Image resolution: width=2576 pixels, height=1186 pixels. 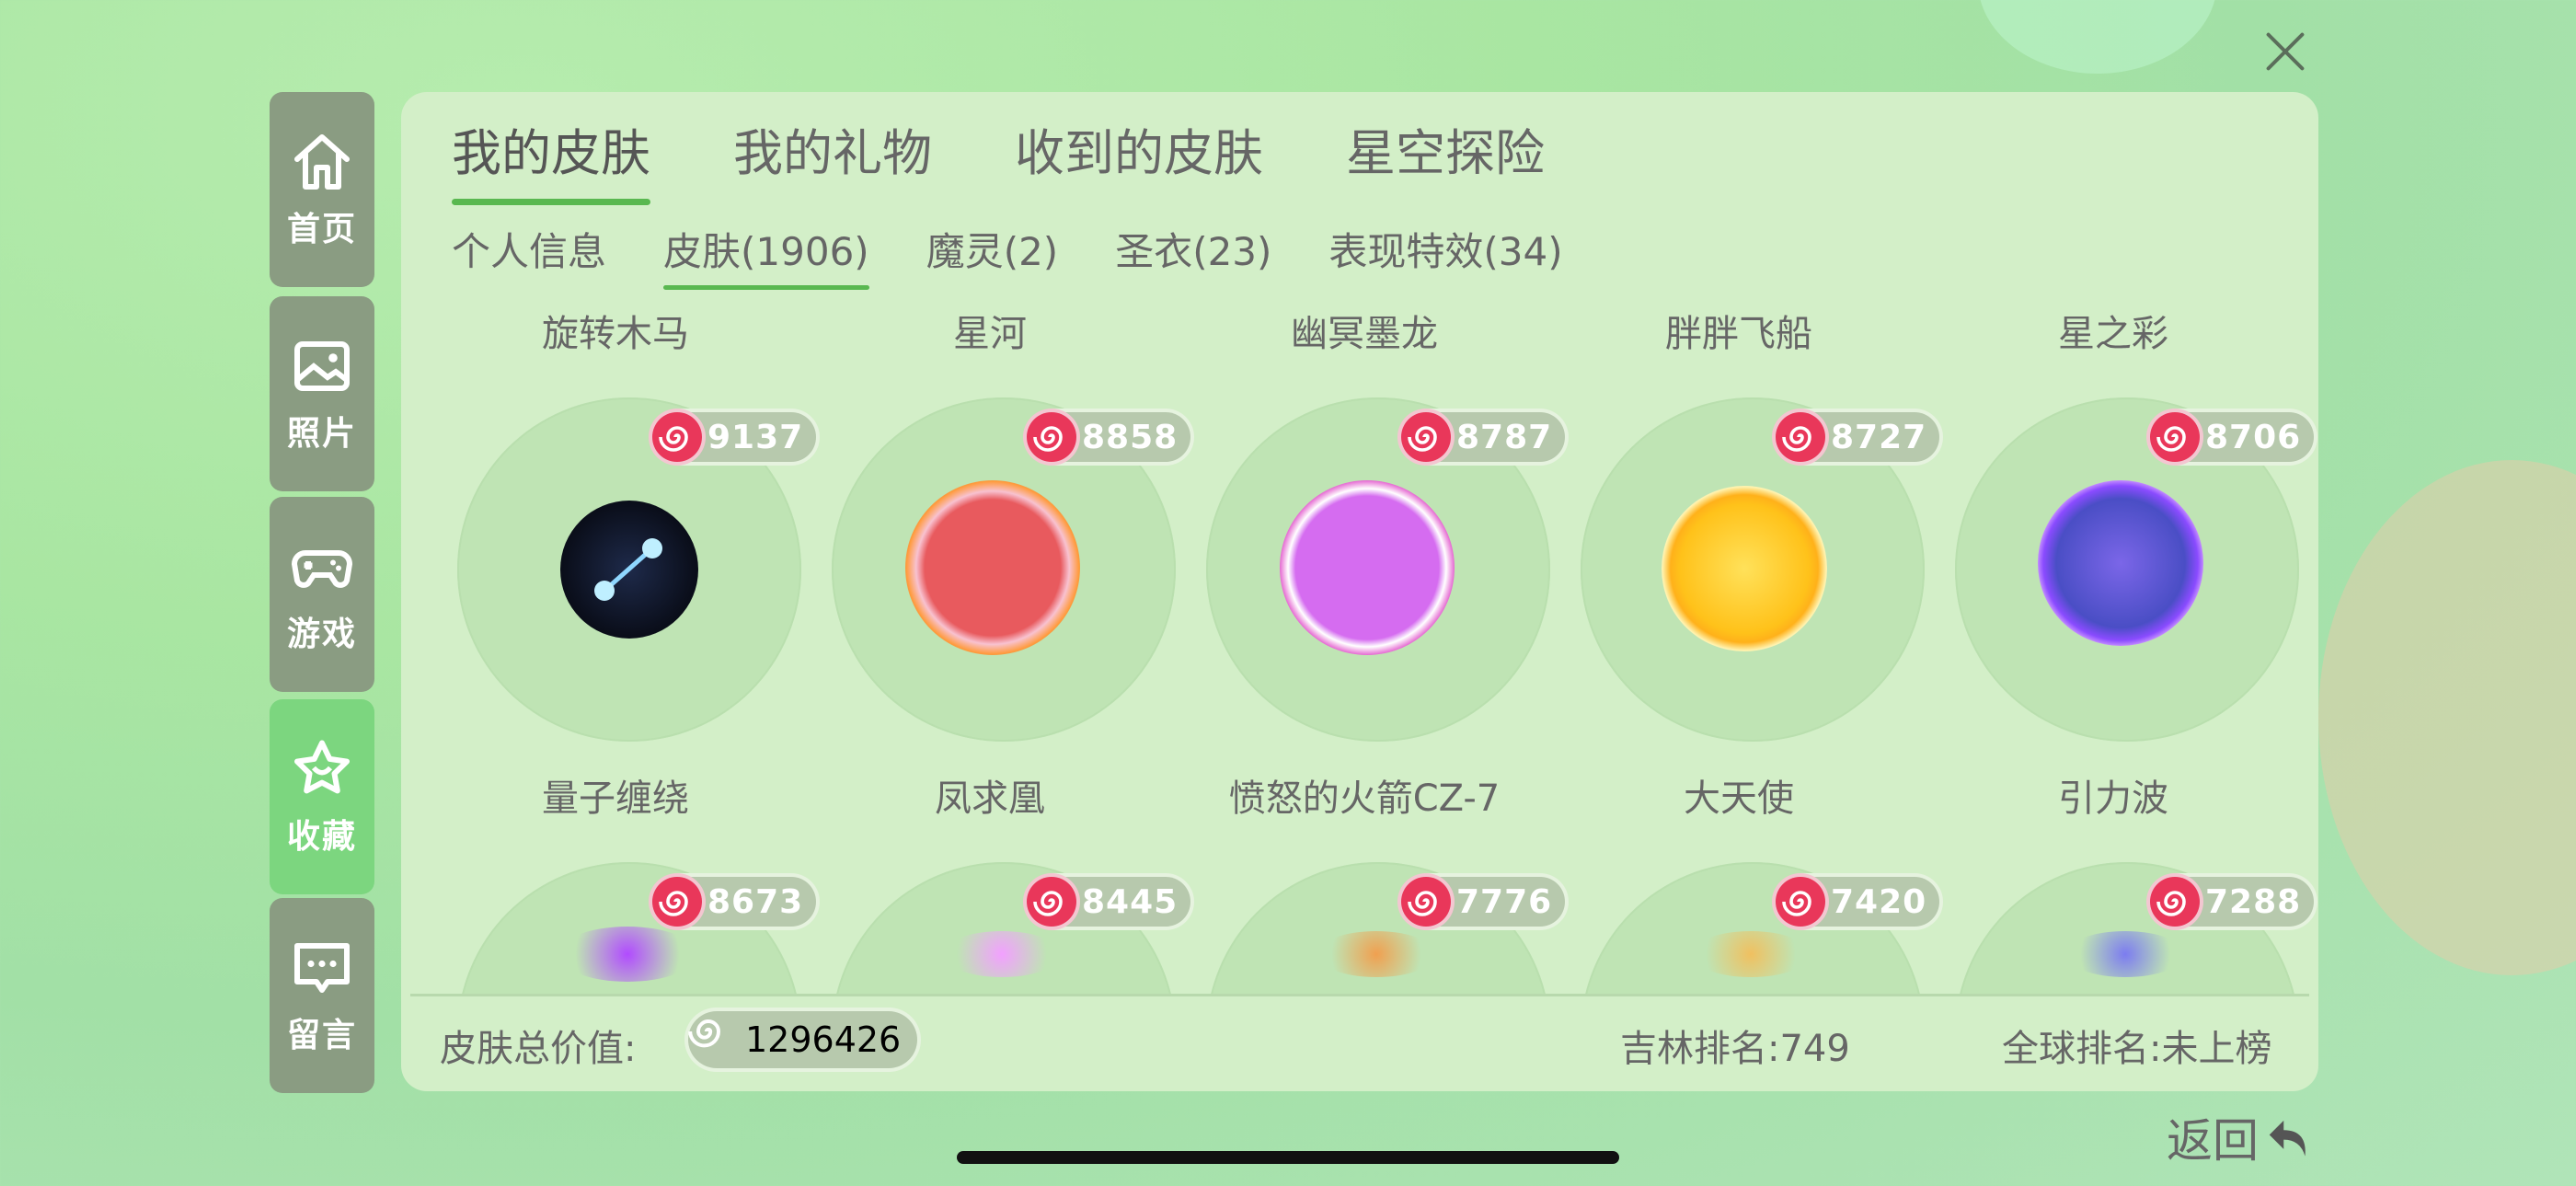 I want to click on skin-name: 旋转木马, so click(x=615, y=334).